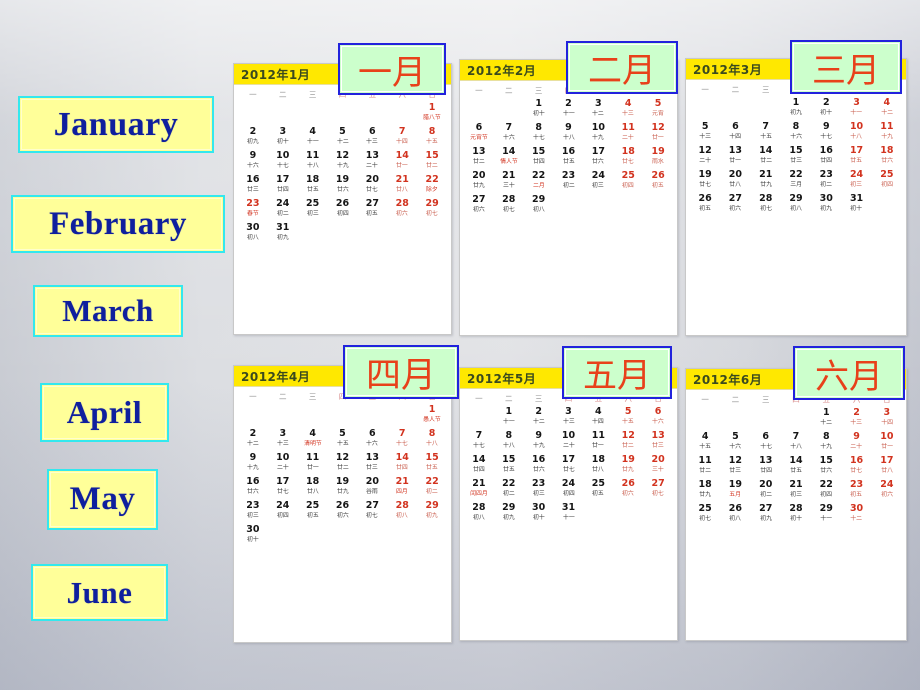 Image resolution: width=920 pixels, height=690 pixels. I want to click on day-cell: 16 廿三, so click(253, 185).